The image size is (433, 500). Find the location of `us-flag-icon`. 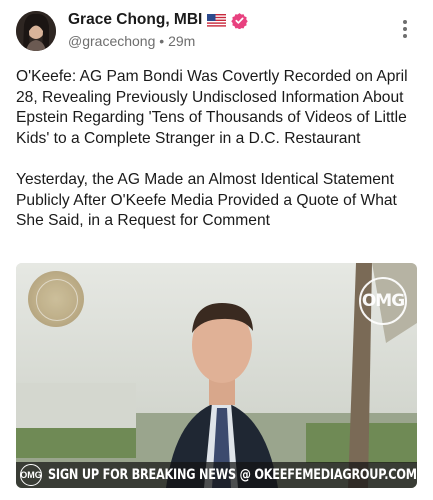

us-flag-icon is located at coordinates (217, 20).